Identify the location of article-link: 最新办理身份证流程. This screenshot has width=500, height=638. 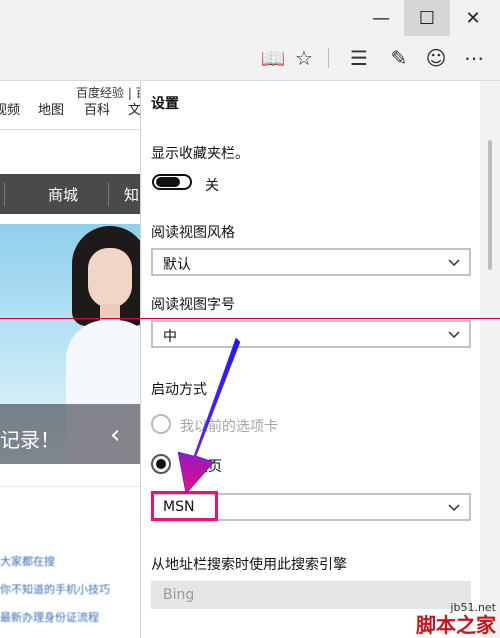
(49, 617).